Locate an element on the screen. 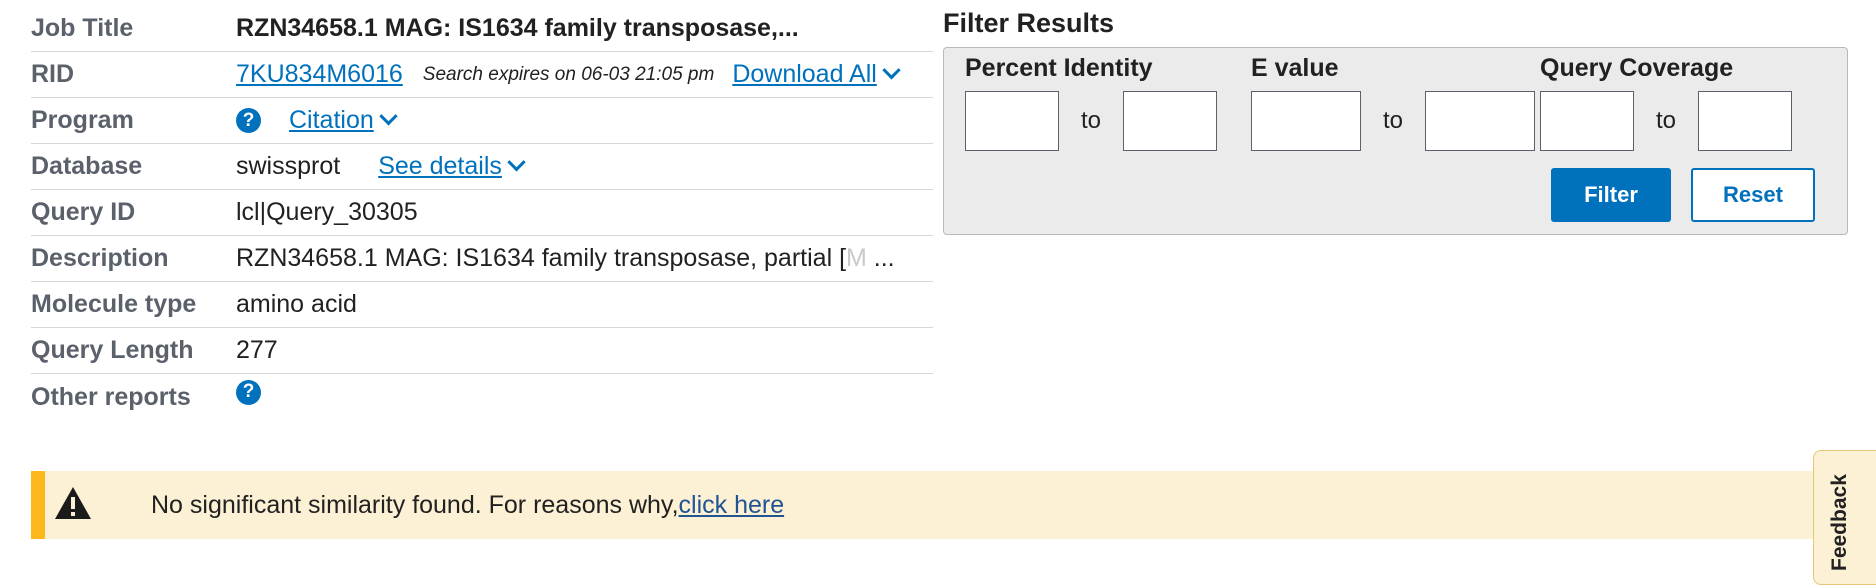 The height and width of the screenshot is (585, 1876). database-row: Database swissprot See details is located at coordinates (482, 167).